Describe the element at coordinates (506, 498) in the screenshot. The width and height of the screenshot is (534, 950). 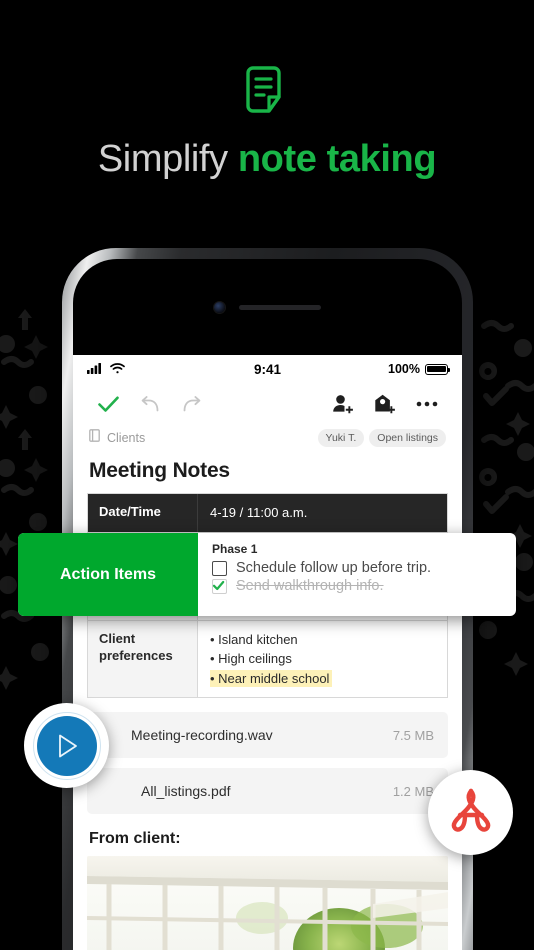
I see `background-pattern-right` at that location.